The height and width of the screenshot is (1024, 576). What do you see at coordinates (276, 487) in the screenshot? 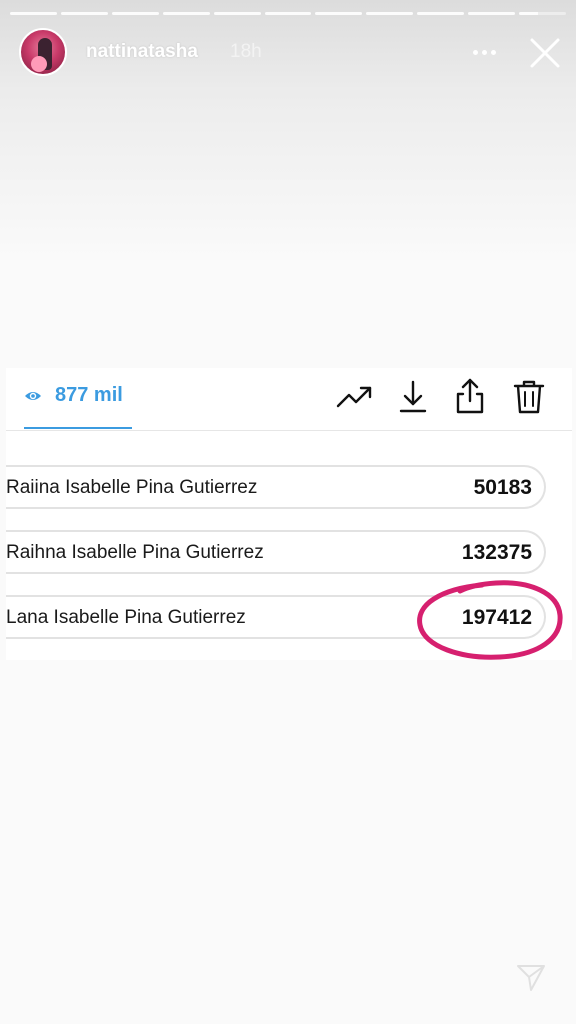
I see `list-item: Raiina Isabelle Pina Gutierrez 50183` at bounding box center [276, 487].